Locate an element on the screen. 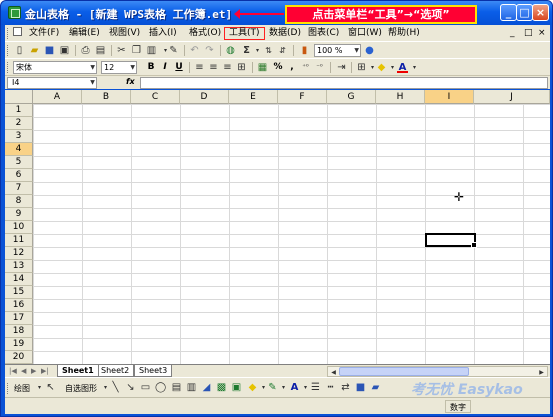  row-header-16: 16 is located at coordinates (19, 305).